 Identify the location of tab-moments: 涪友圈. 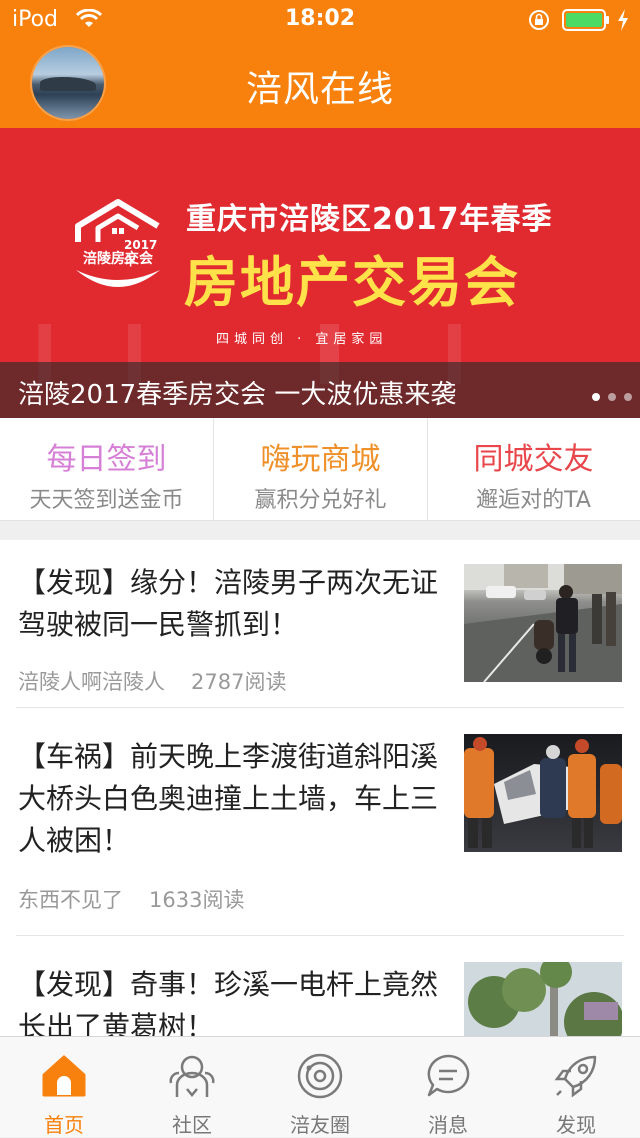
(320, 1087).